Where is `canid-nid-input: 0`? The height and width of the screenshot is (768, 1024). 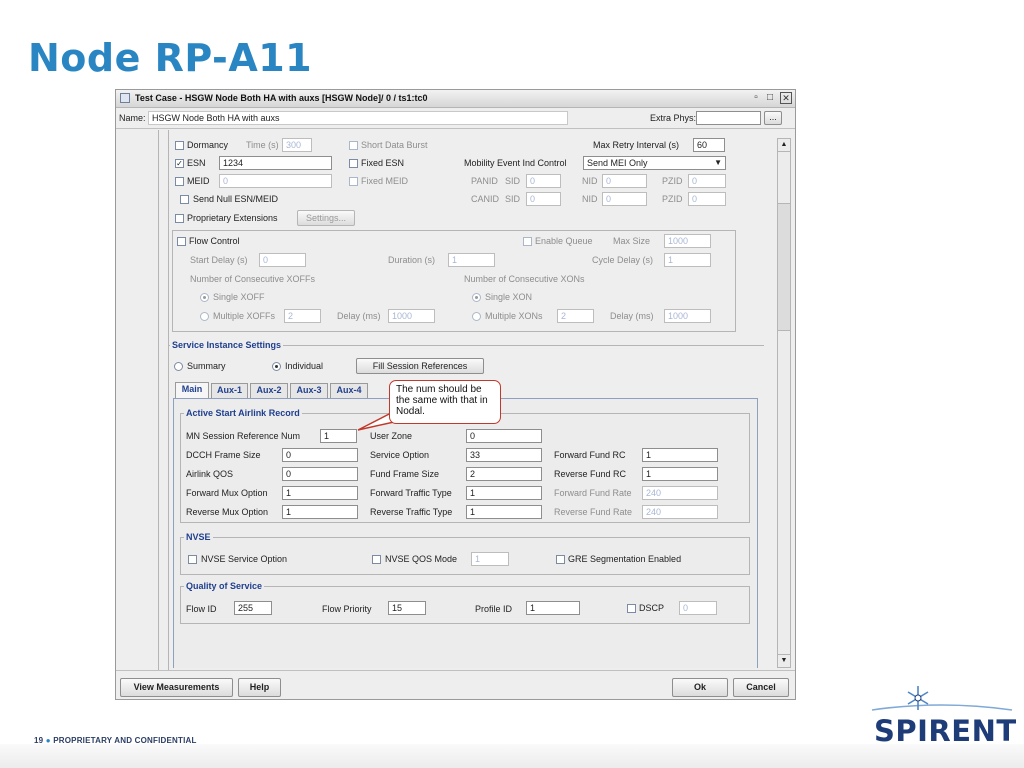
canid-nid-input: 0 is located at coordinates (624, 199).